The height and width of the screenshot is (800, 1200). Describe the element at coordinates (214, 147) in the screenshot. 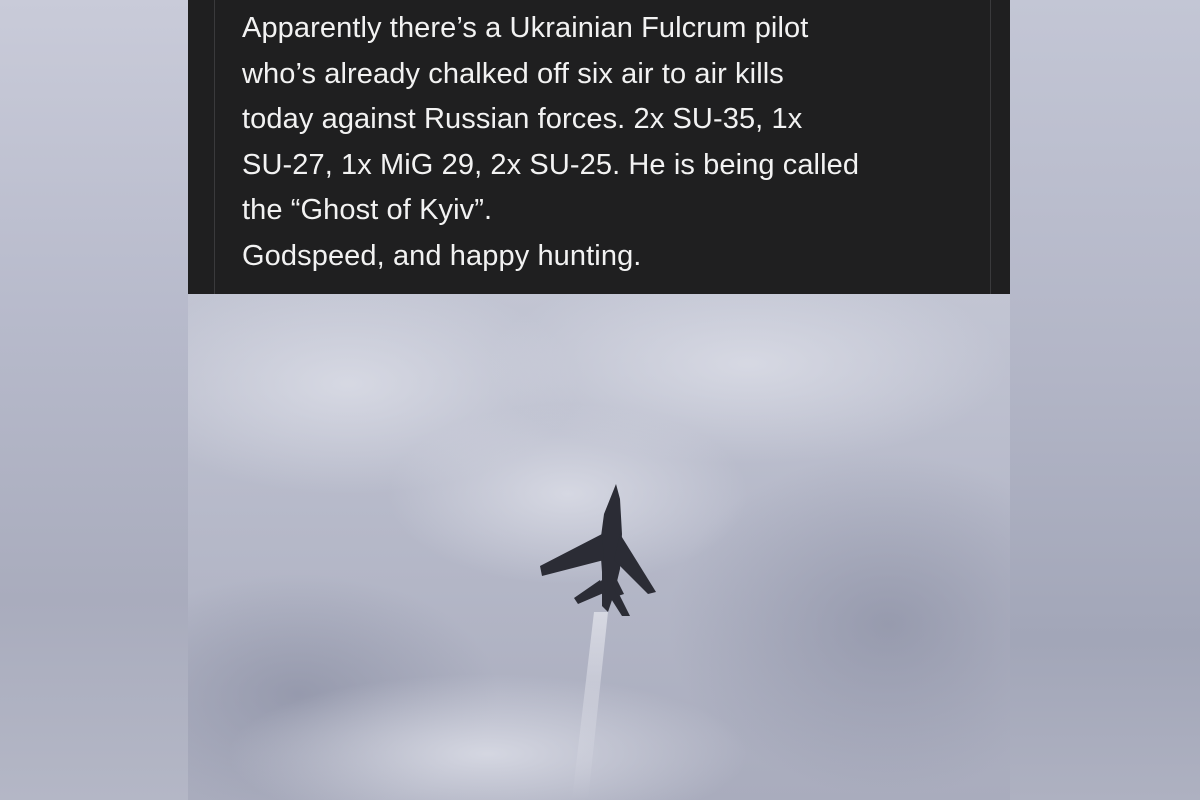

I see `panel-divider-left` at that location.